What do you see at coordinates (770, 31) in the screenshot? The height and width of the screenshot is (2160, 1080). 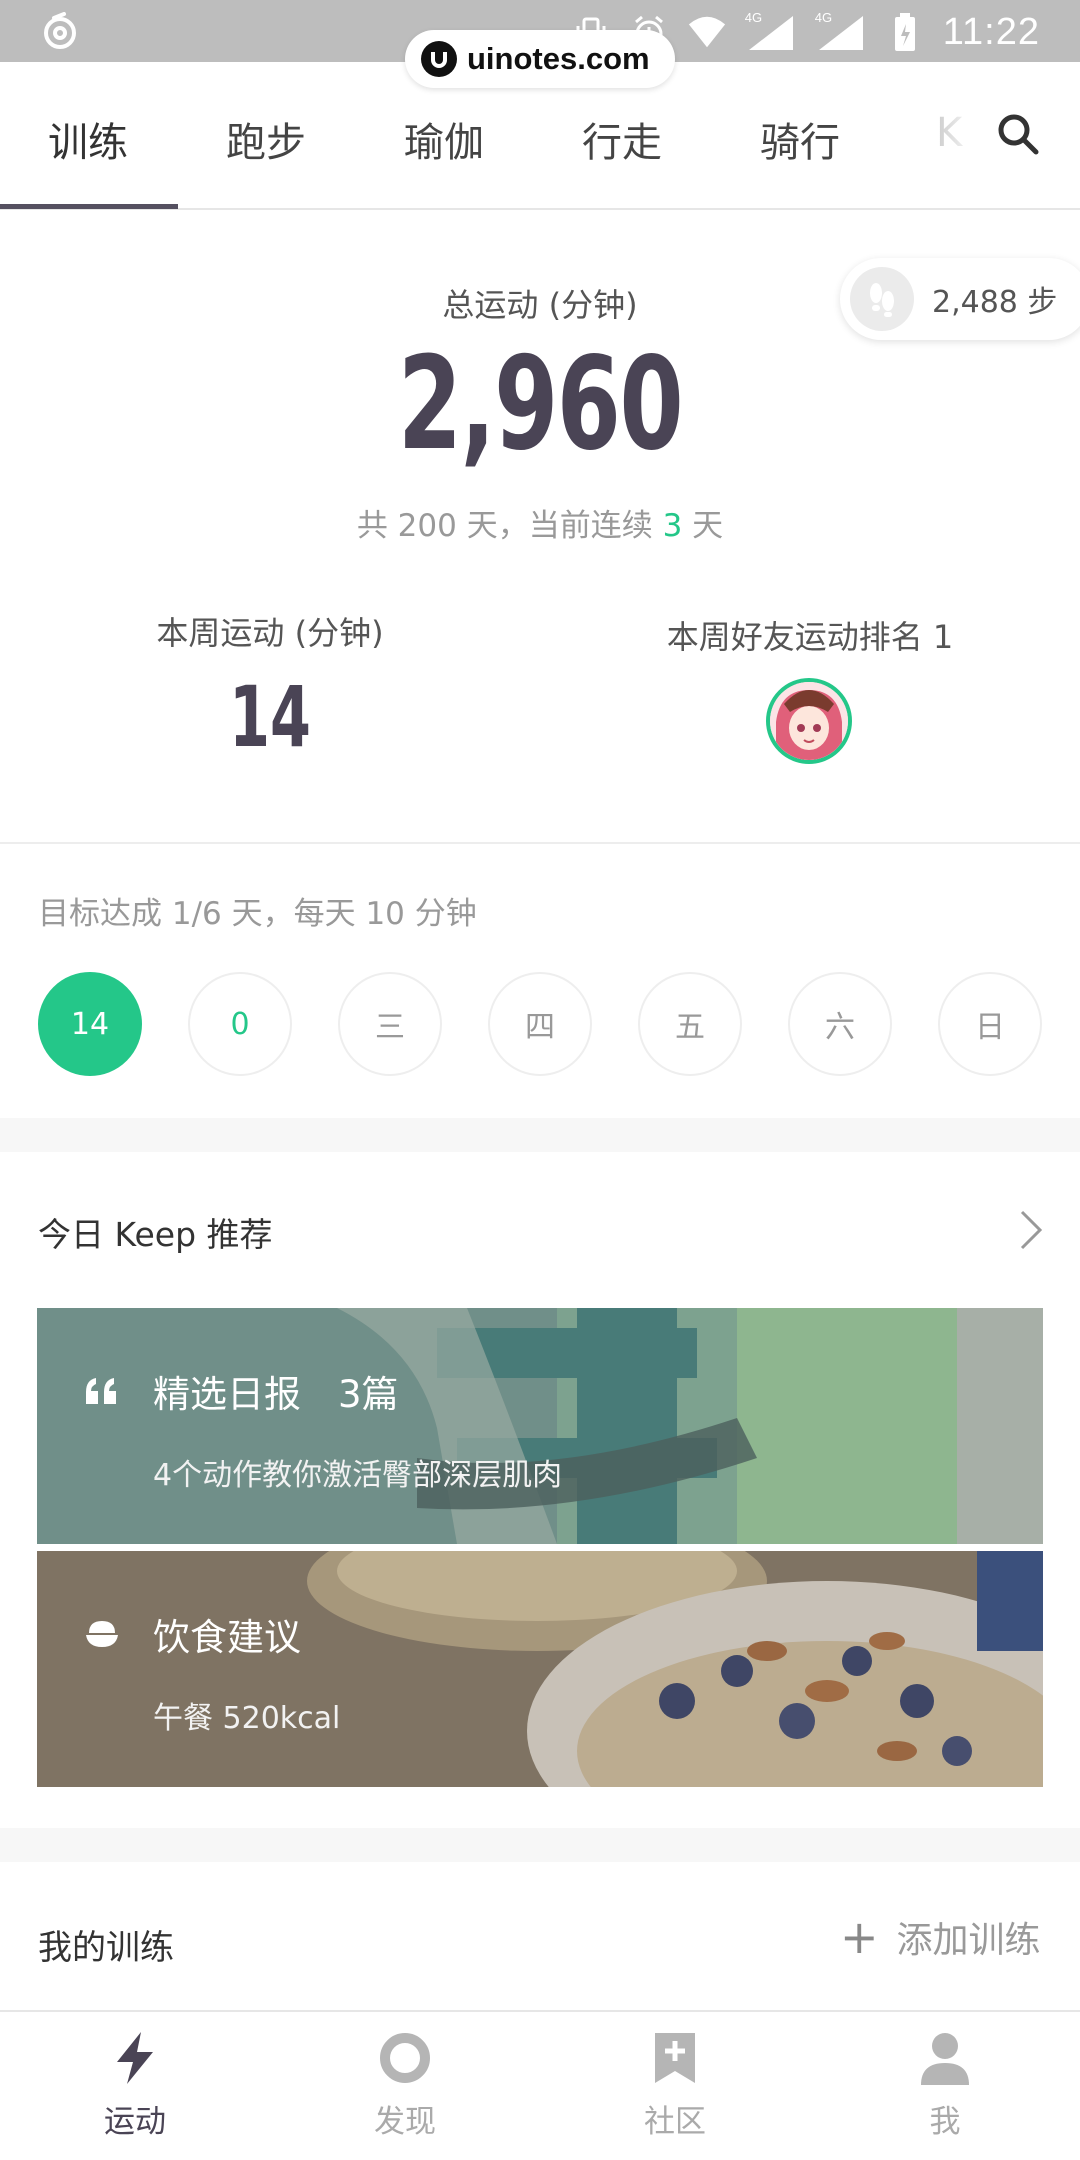 I see `signal-icon-1: 4G` at bounding box center [770, 31].